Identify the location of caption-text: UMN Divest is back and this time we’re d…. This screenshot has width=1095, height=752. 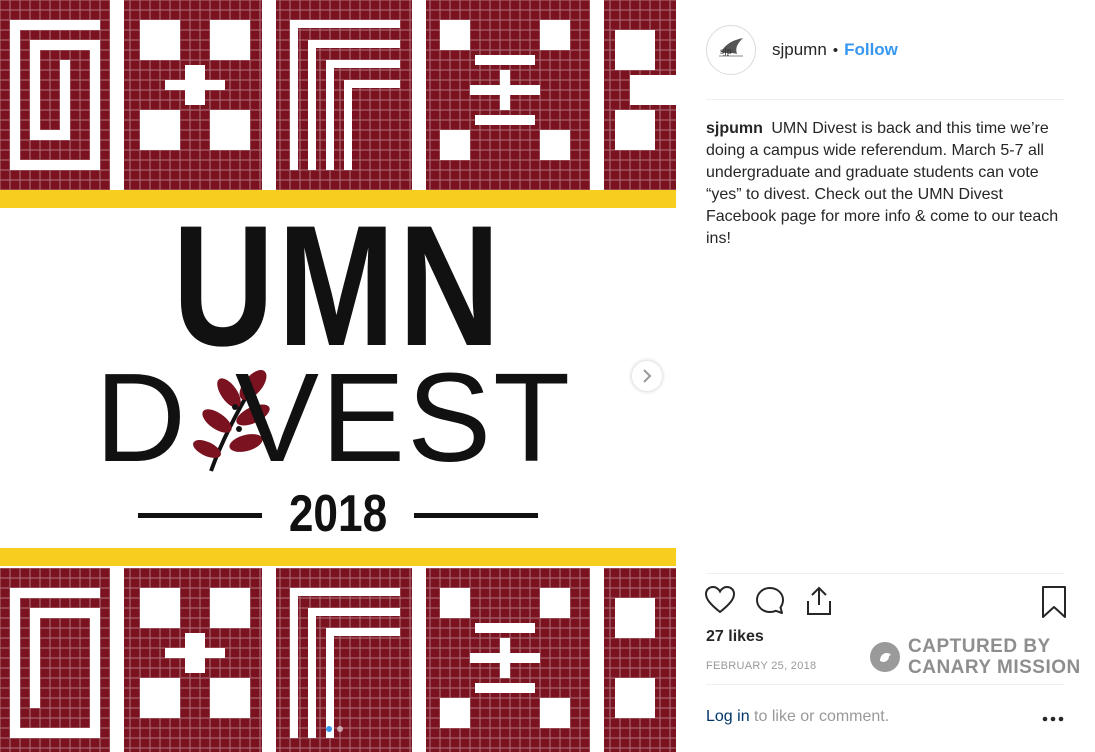
(882, 183).